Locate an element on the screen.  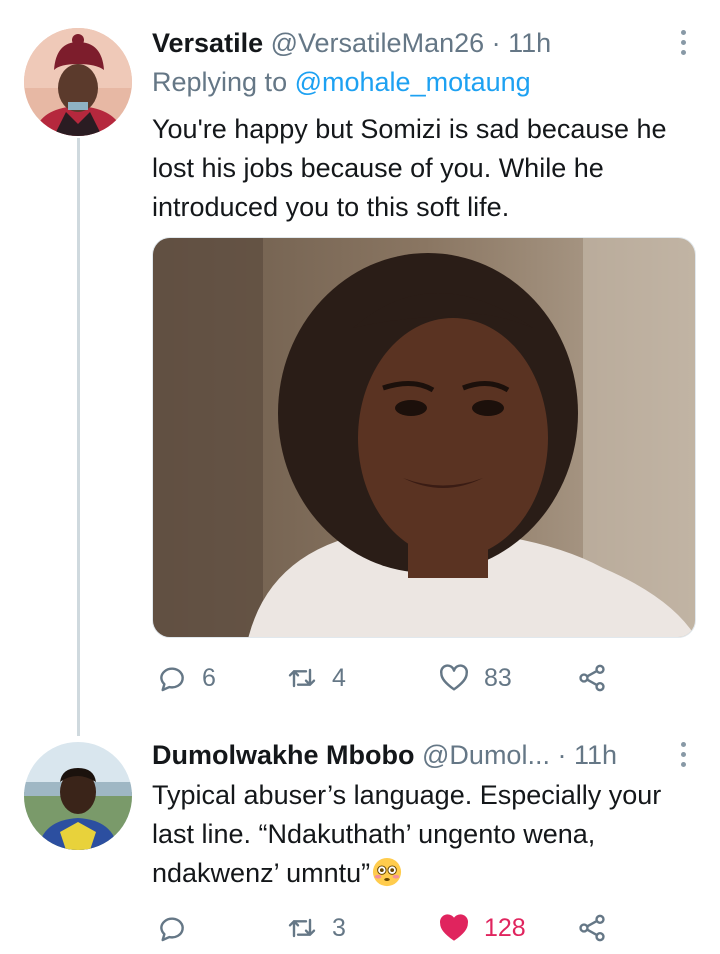
reply-button: 6 is located at coordinates (186, 678).